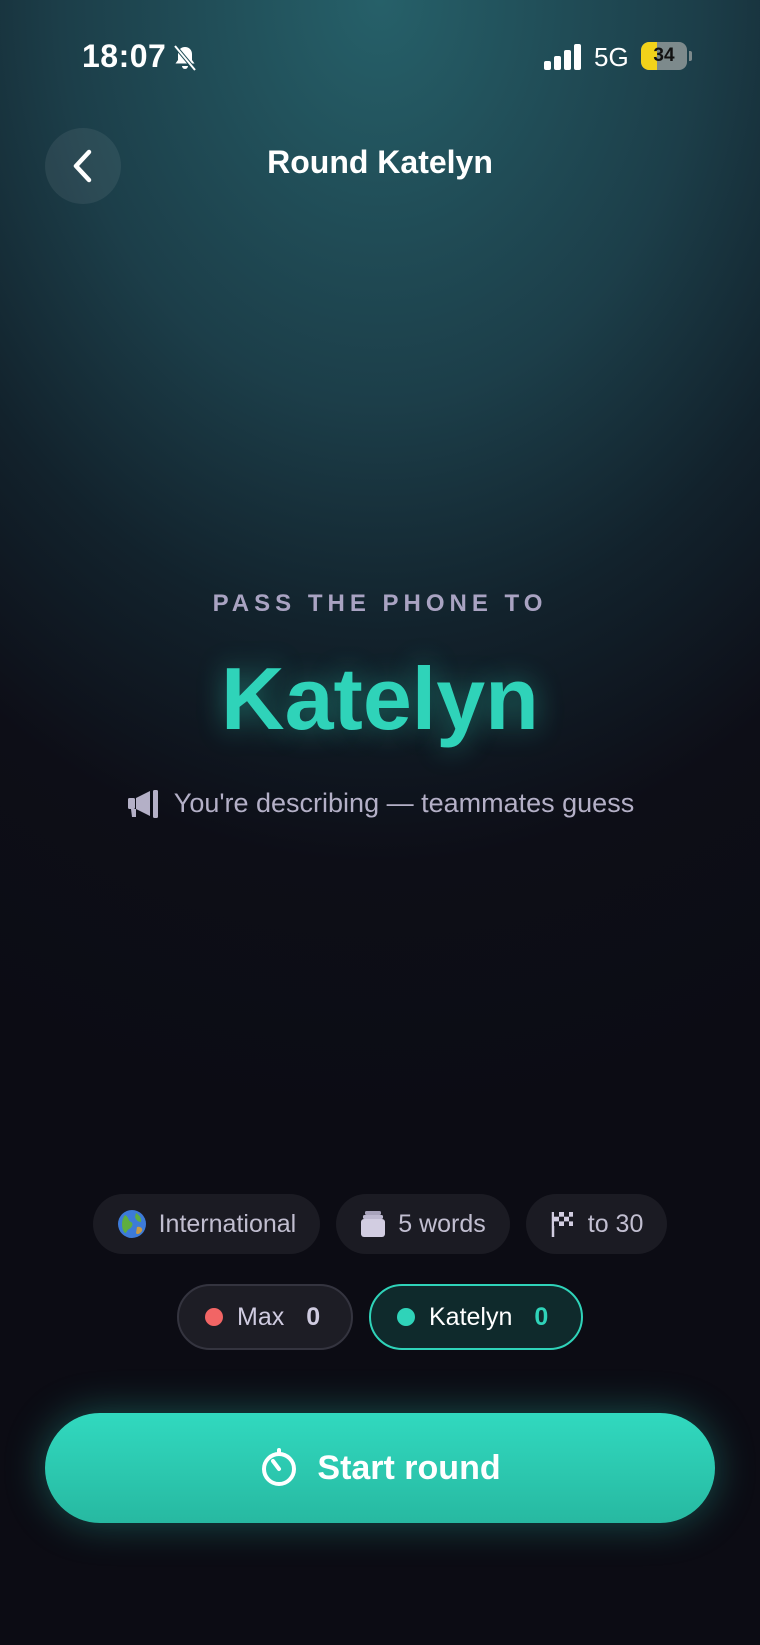 The width and height of the screenshot is (760, 1645). Describe the element at coordinates (380, 162) in the screenshot. I see `page-title: Round Katelyn` at that location.